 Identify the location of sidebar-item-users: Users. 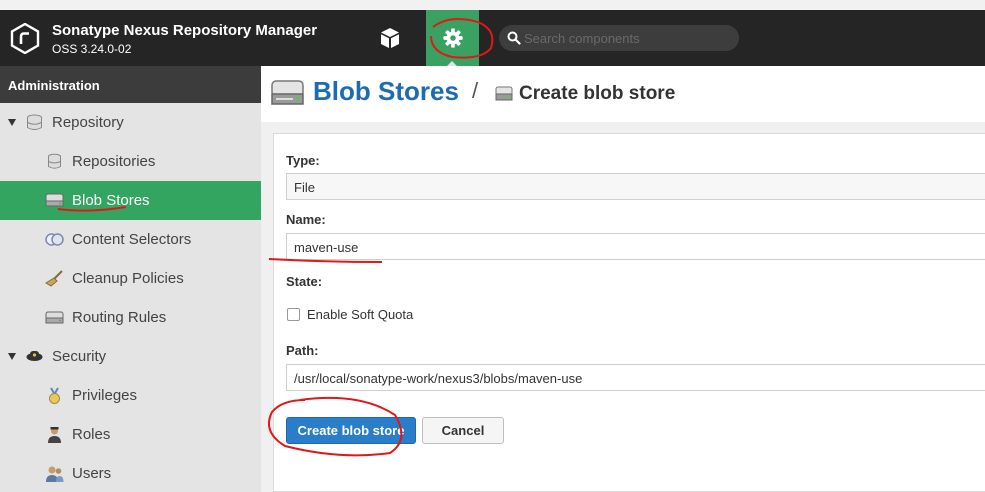
(130, 473).